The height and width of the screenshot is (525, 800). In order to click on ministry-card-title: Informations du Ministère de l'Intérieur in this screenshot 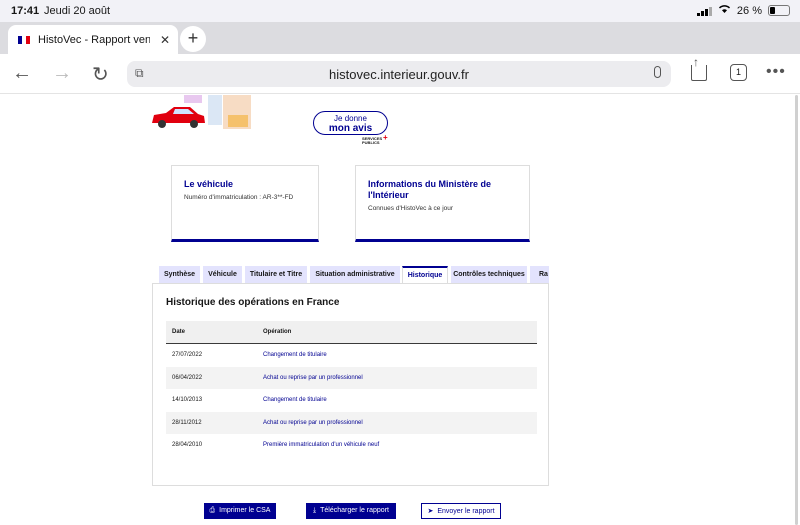, I will do `click(430, 189)`.